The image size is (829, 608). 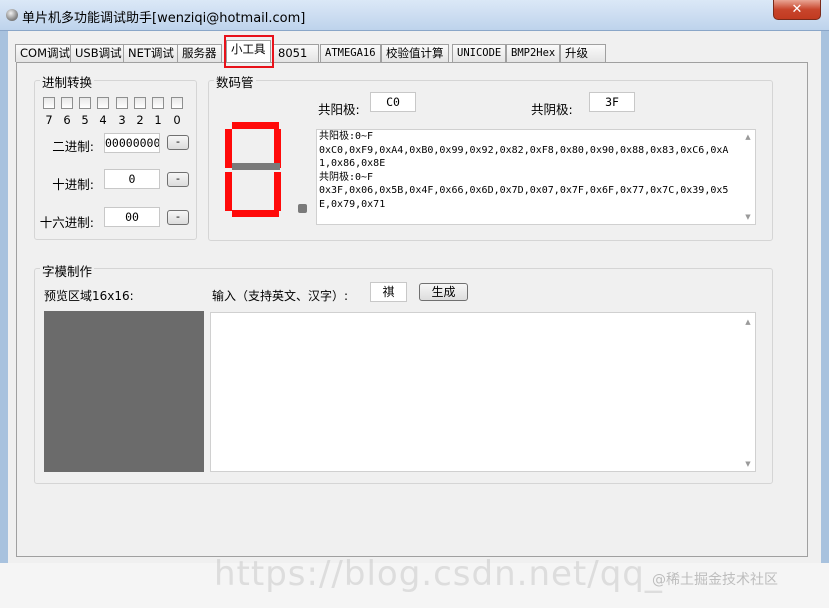 I want to click on segment-a, so click(x=255, y=125).